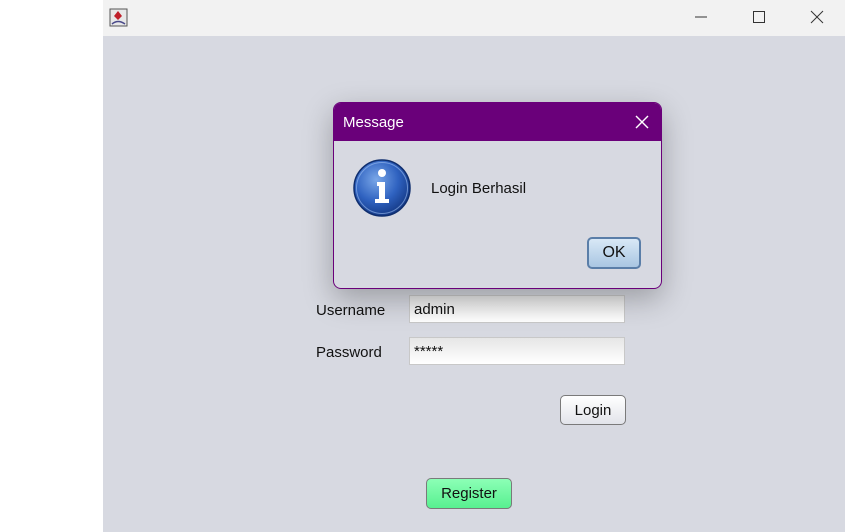  Describe the element at coordinates (382, 188) in the screenshot. I see `info-icon` at that location.